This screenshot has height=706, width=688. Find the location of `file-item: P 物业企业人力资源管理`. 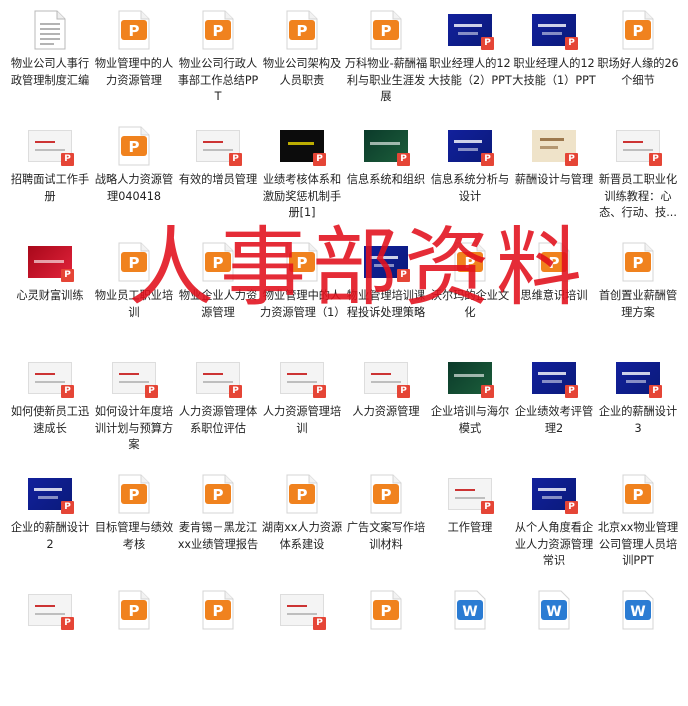

file-item: P 物业企业人力资源管理 is located at coordinates (218, 295).